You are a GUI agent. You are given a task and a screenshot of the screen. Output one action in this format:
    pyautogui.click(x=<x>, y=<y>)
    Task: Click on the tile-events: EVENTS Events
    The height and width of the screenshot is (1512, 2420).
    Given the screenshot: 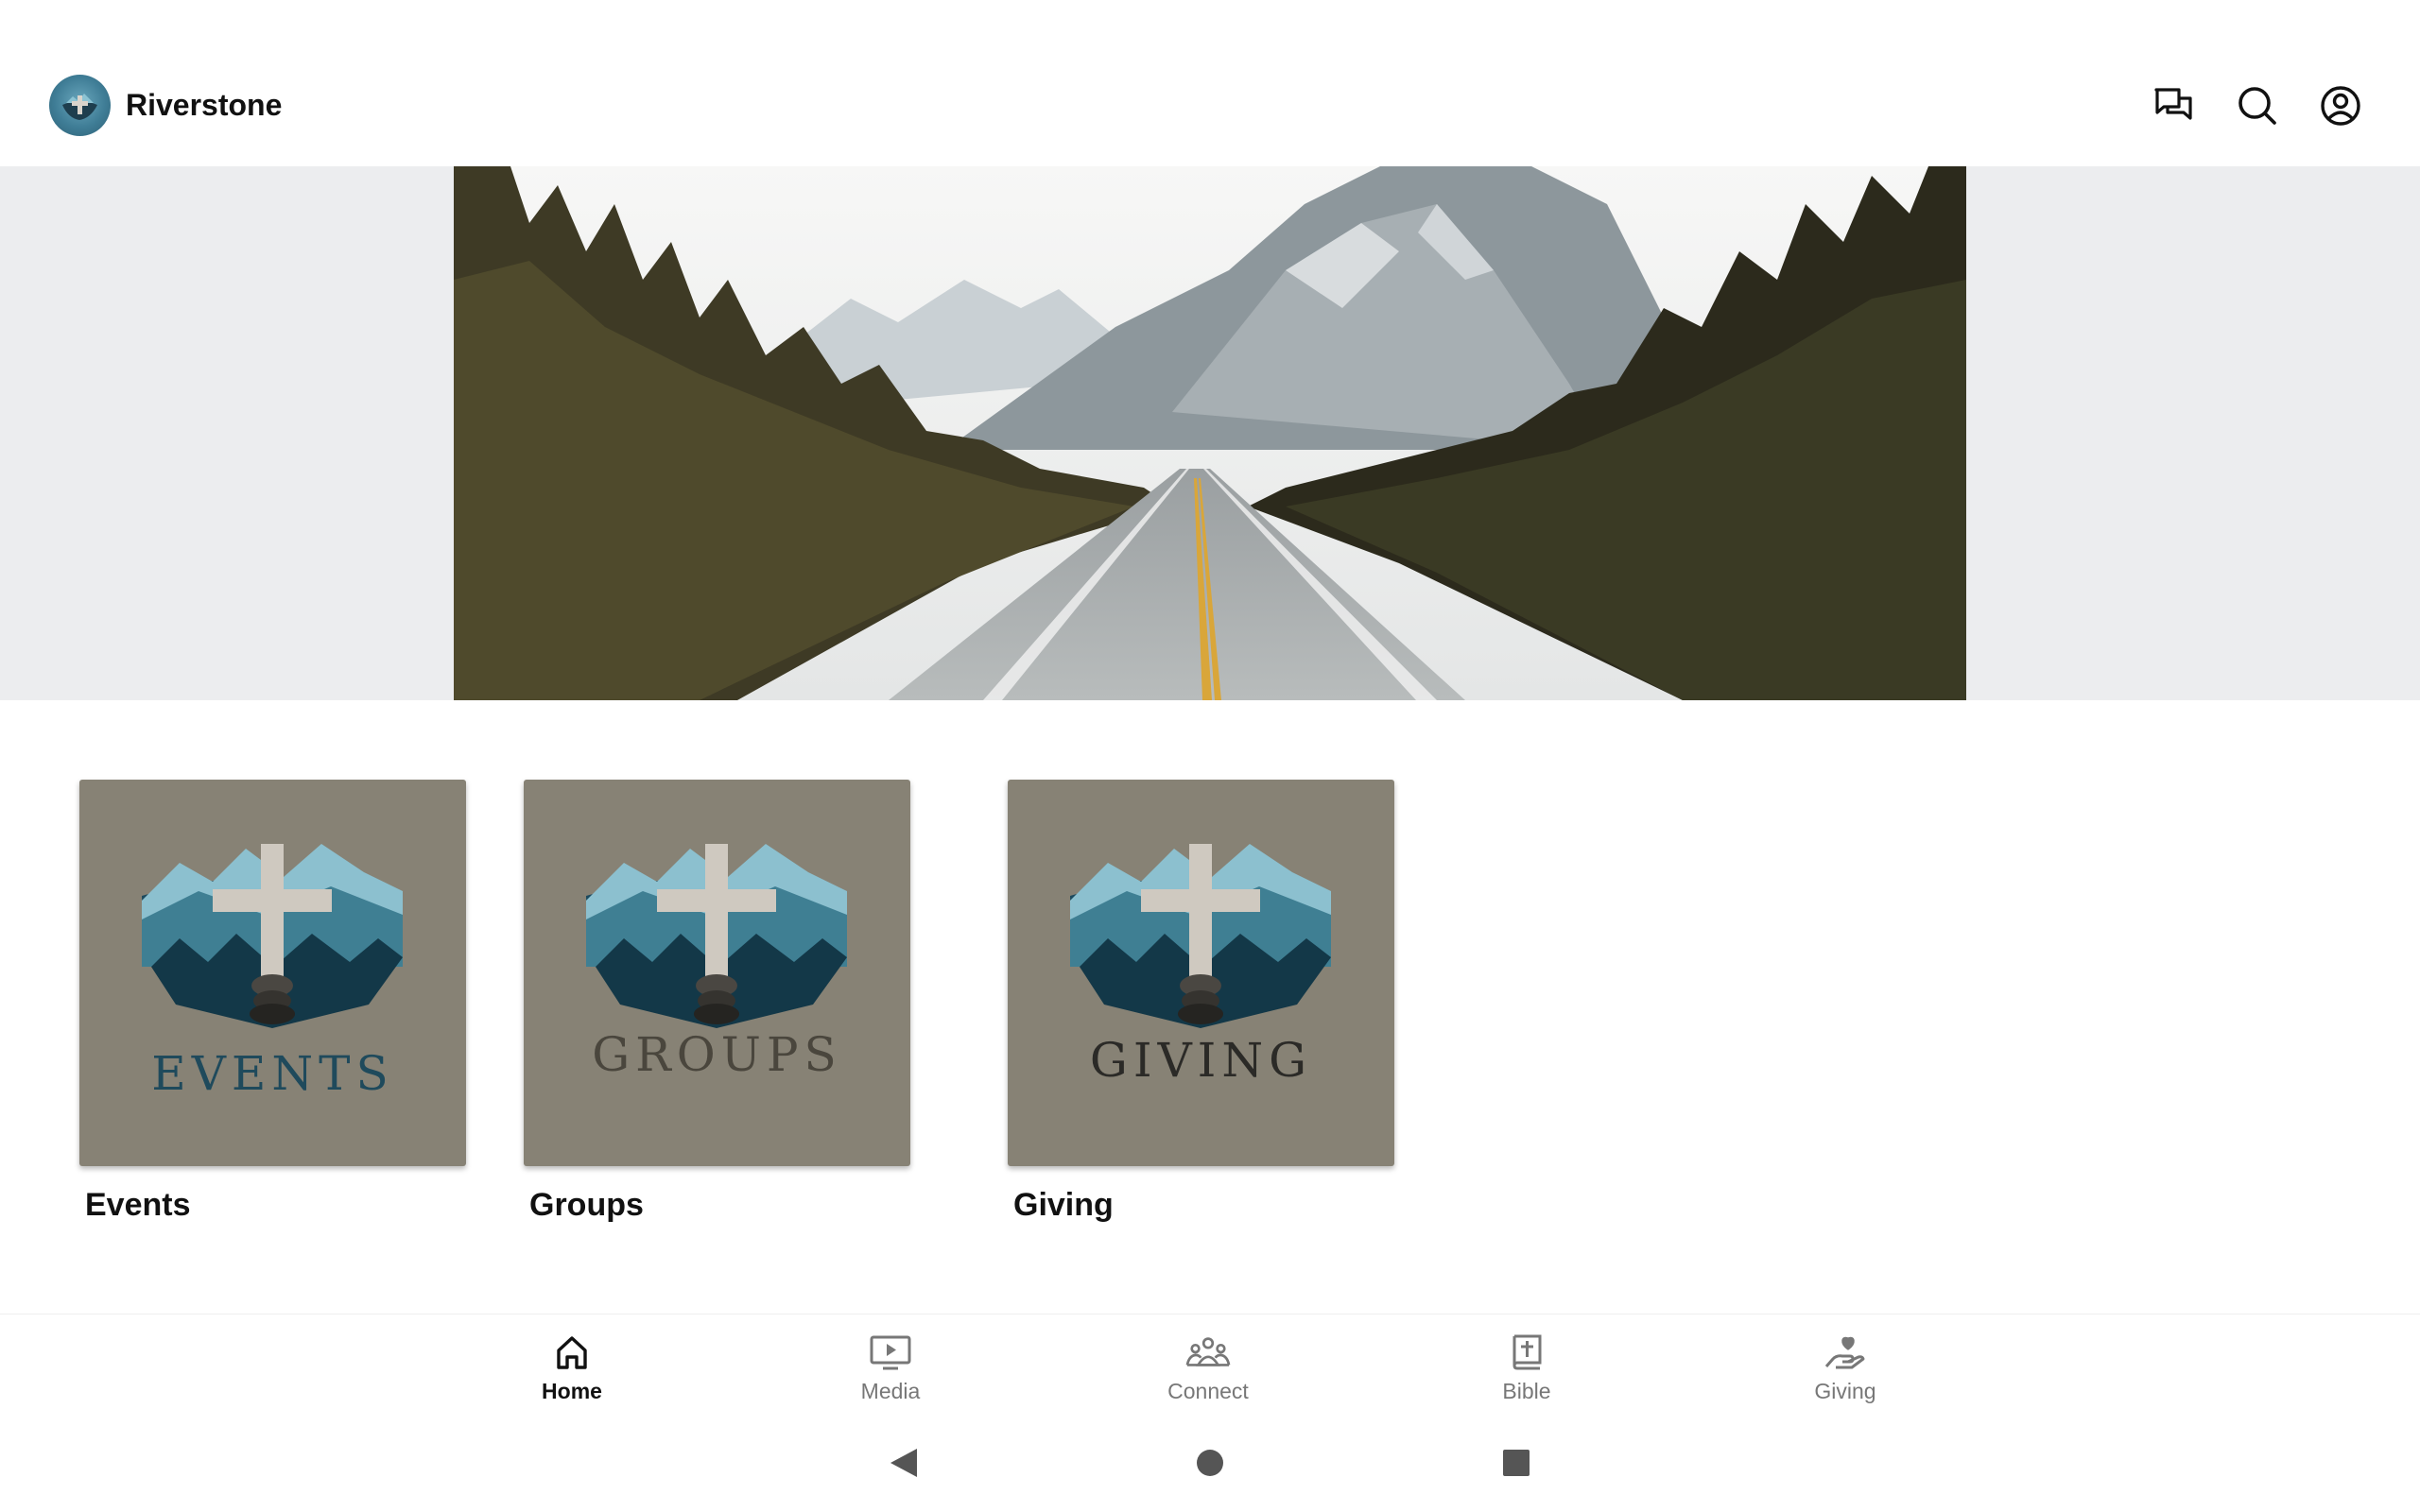 What is the action you would take?
    pyautogui.click(x=272, y=1002)
    